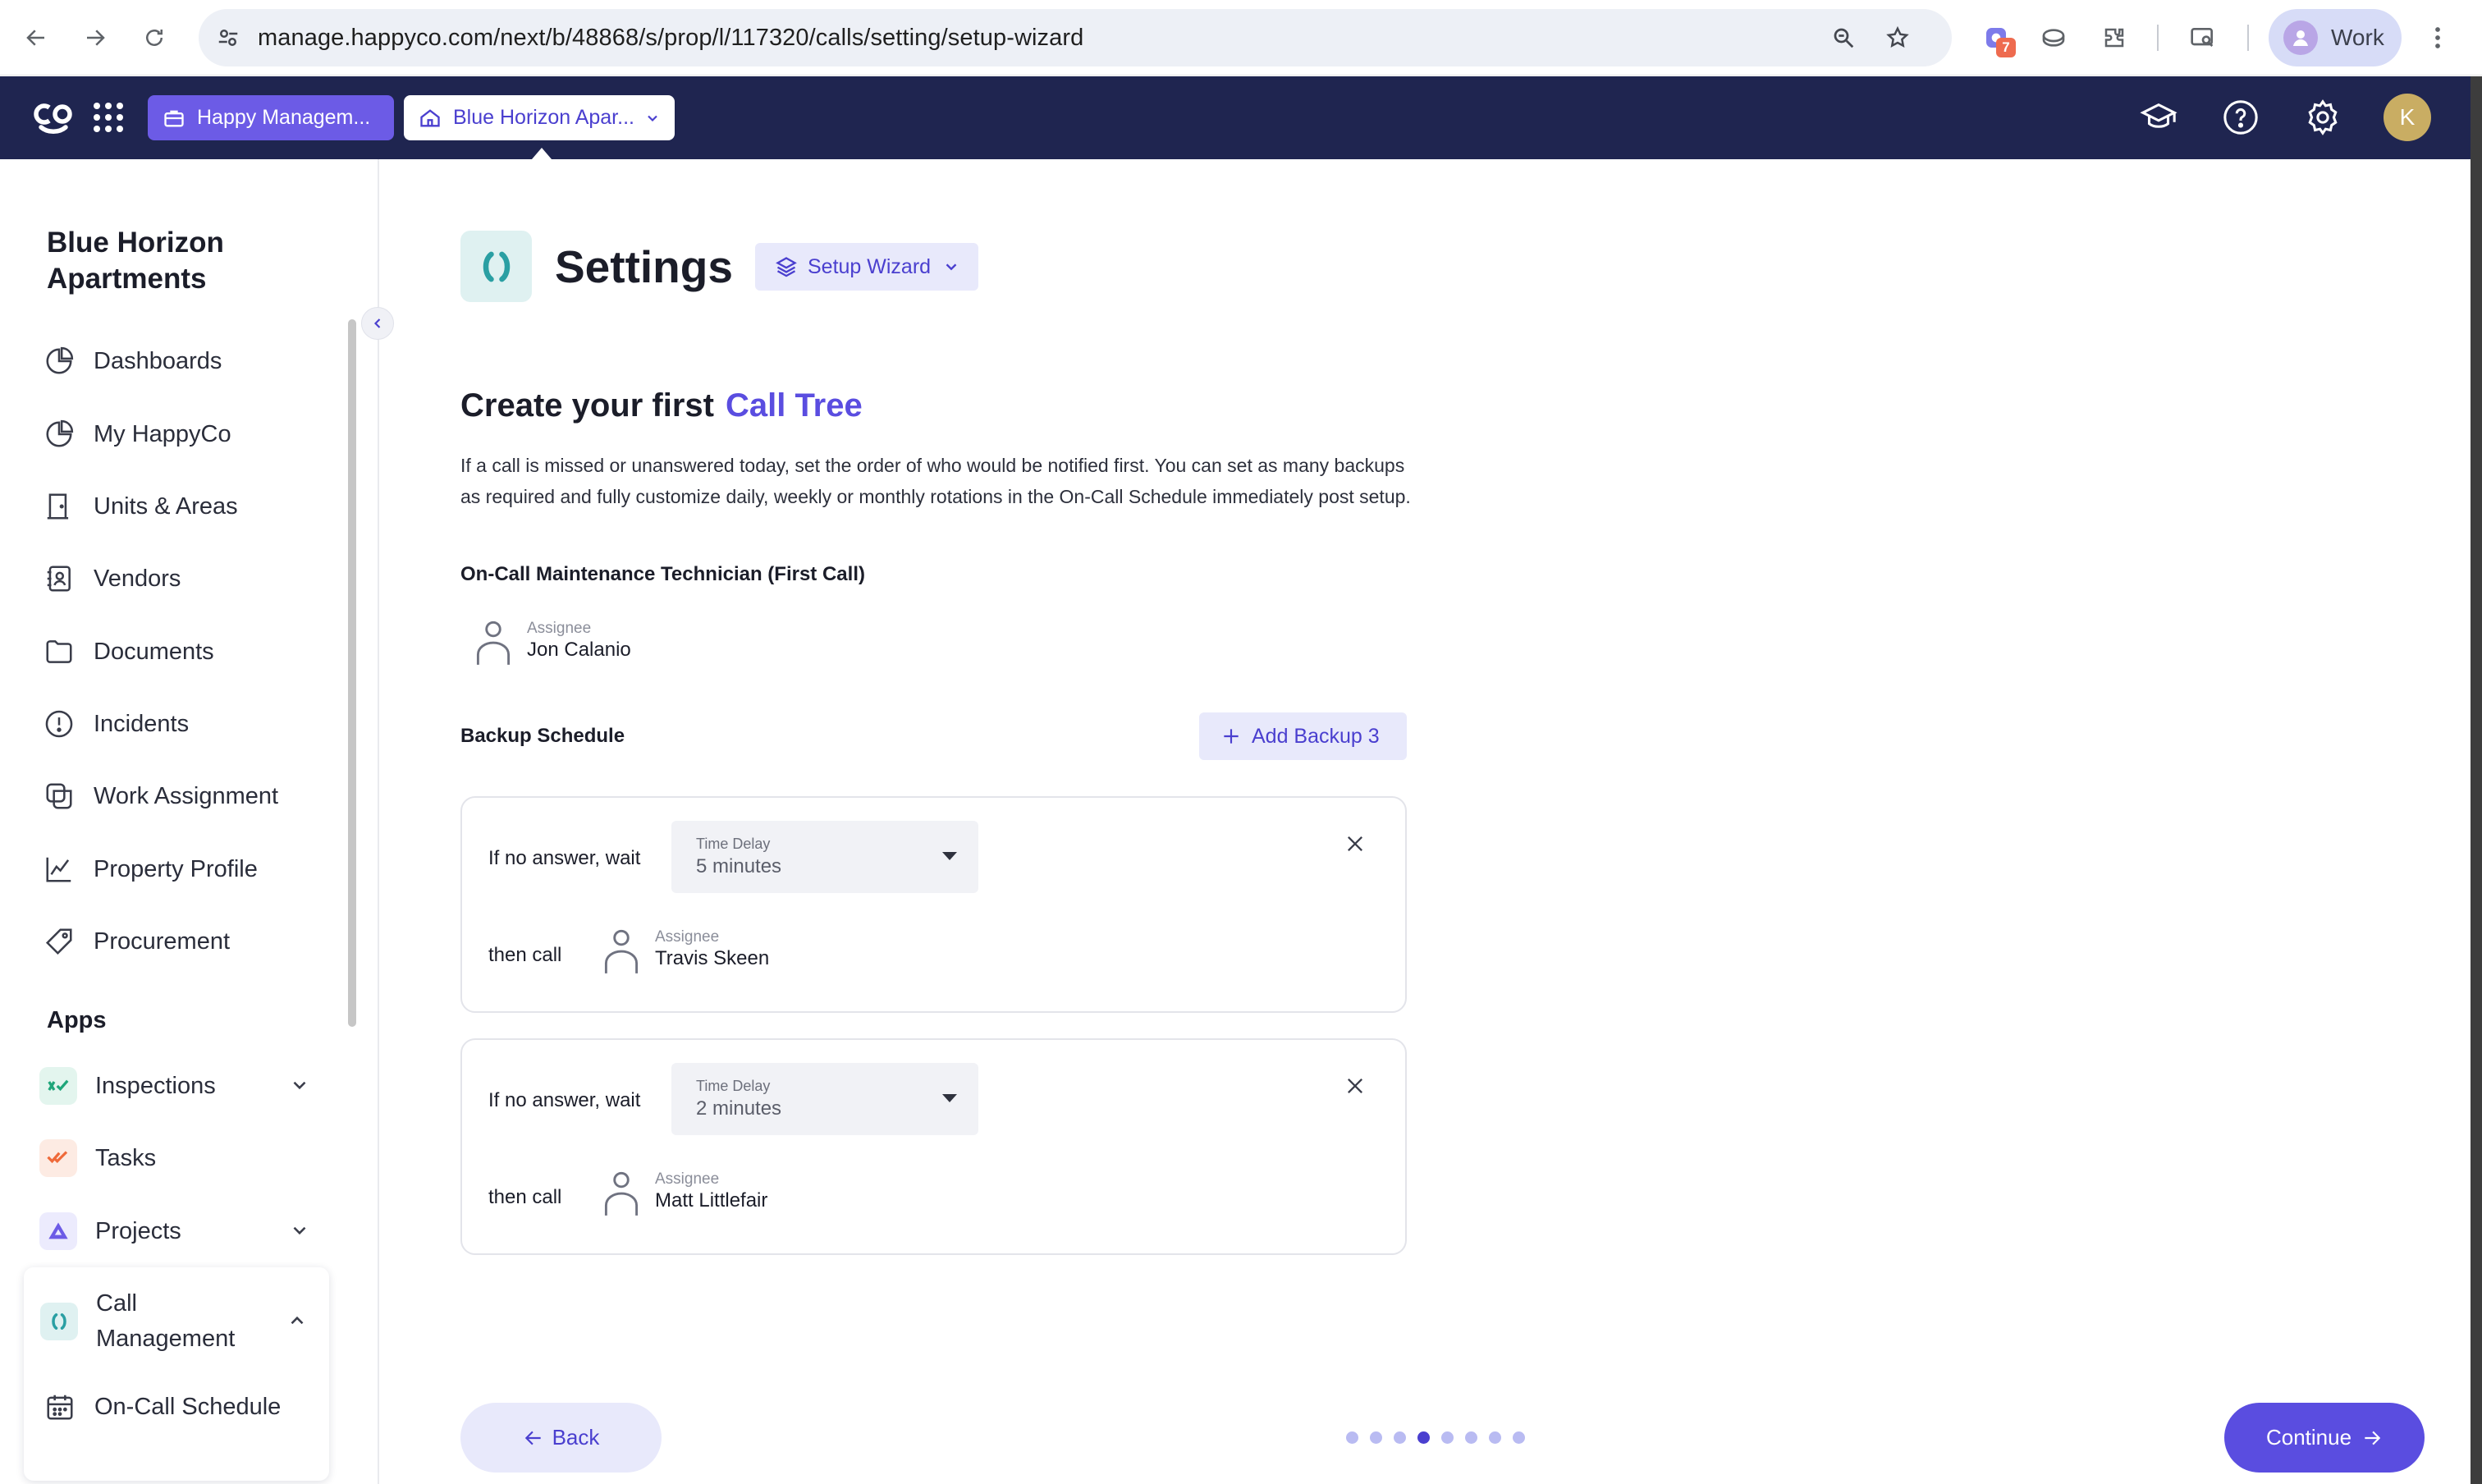  I want to click on time-delay-select: Time Delay 5 minutes, so click(824, 857).